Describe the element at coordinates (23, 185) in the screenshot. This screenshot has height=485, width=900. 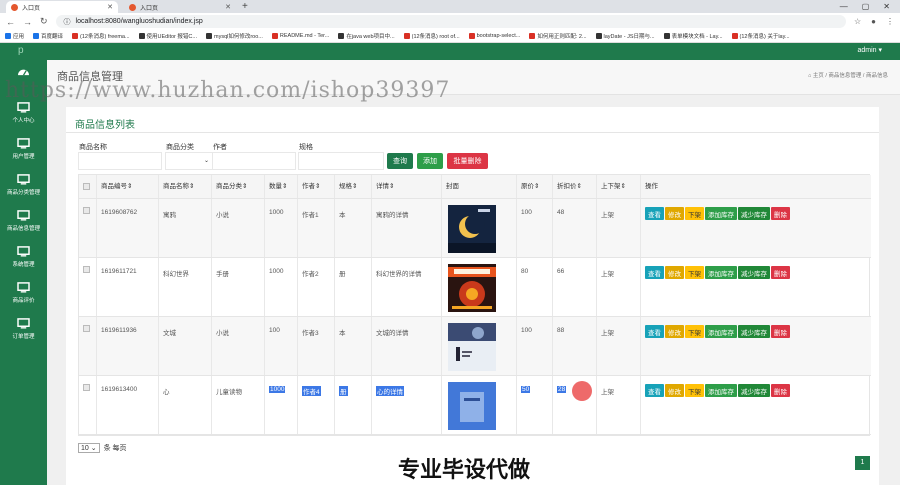
I see `sidebar-item-categories: 商品分类管理` at that location.